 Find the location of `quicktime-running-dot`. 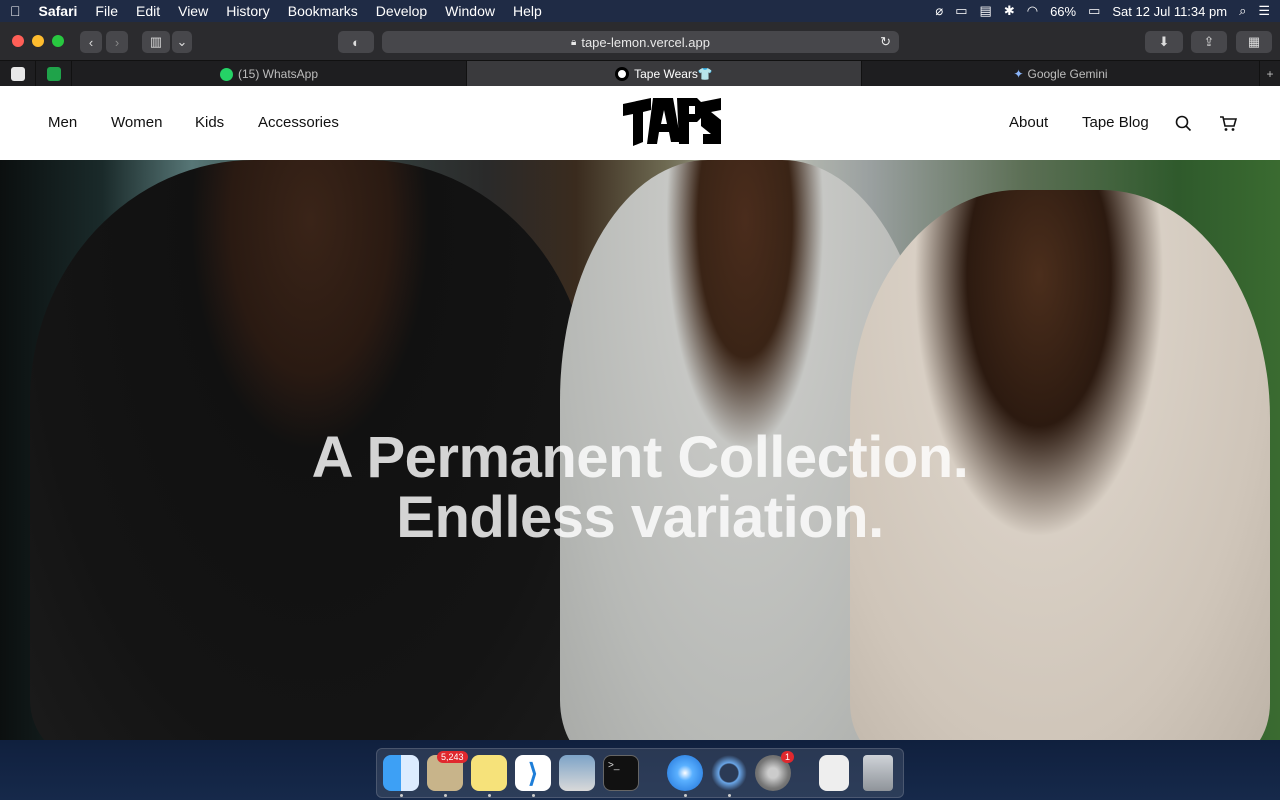

quicktime-running-dot is located at coordinates (729, 795).